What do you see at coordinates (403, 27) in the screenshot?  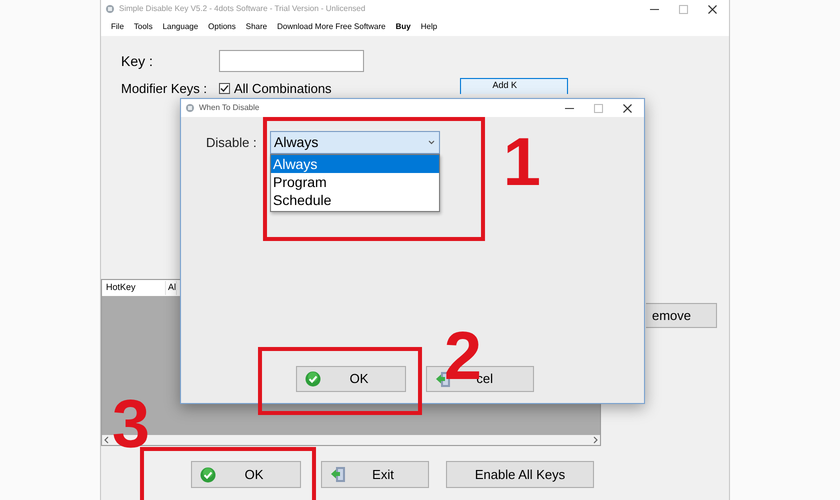 I see `menu-item: Buy` at bounding box center [403, 27].